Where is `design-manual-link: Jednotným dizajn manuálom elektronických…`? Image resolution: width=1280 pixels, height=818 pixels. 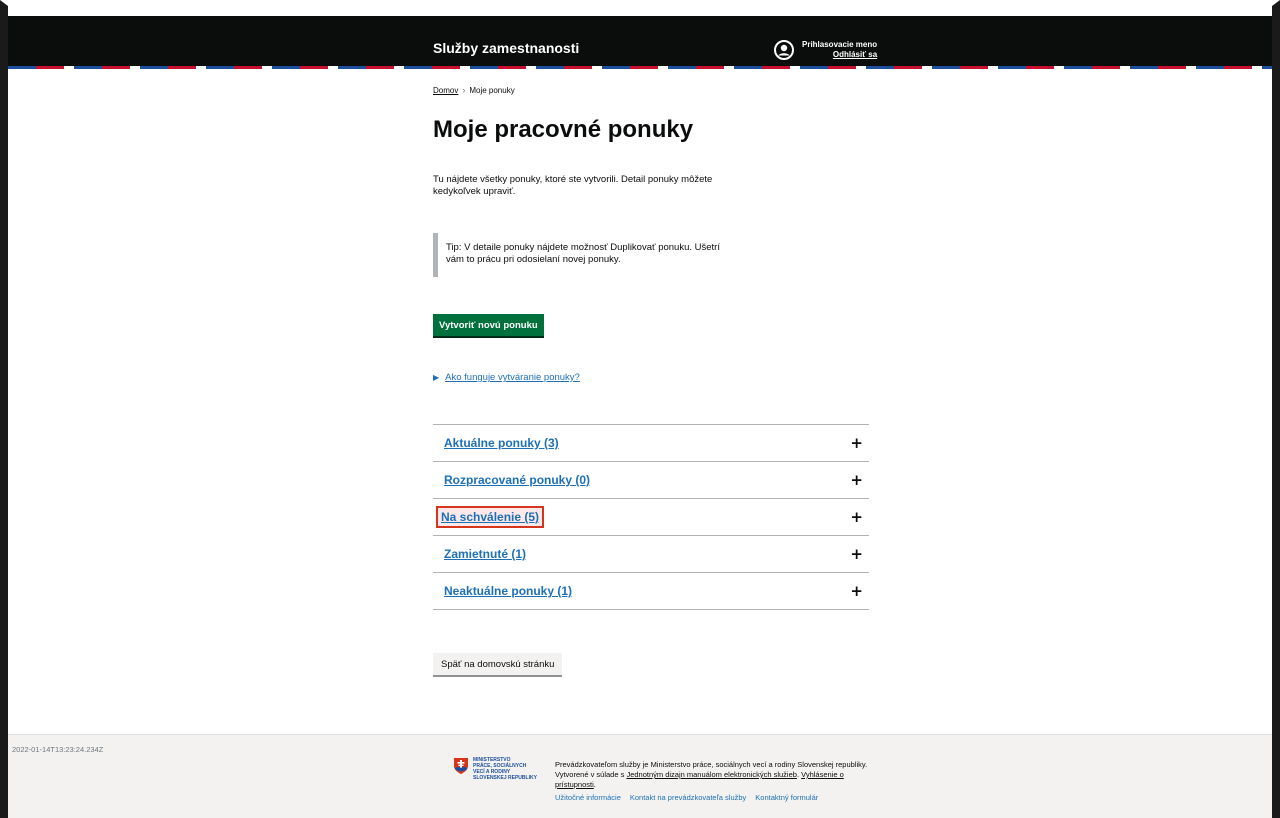
design-manual-link: Jednotným dizajn manuálom elektronických… is located at coordinates (711, 774).